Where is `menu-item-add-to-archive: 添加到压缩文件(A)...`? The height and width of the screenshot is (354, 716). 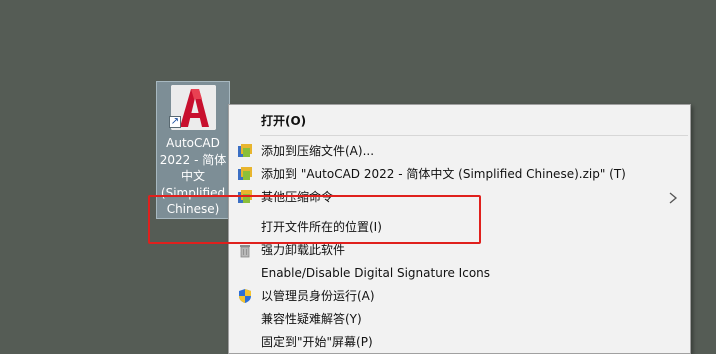 menu-item-add-to-archive: 添加到压缩文件(A)... is located at coordinates (459, 151).